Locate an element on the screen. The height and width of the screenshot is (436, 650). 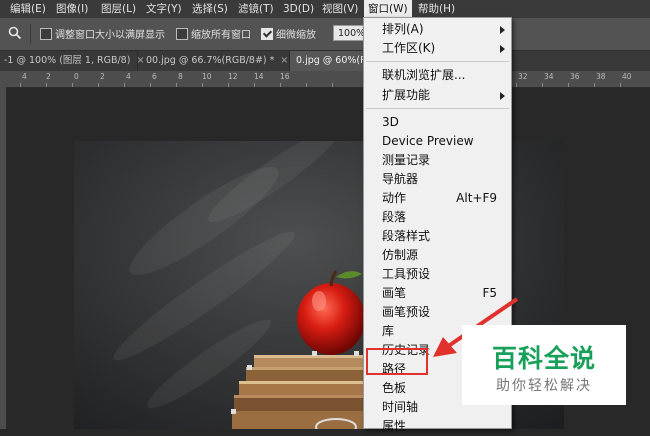
scrubby-zoom-label: 细微缩放 is located at coordinates (296, 35).